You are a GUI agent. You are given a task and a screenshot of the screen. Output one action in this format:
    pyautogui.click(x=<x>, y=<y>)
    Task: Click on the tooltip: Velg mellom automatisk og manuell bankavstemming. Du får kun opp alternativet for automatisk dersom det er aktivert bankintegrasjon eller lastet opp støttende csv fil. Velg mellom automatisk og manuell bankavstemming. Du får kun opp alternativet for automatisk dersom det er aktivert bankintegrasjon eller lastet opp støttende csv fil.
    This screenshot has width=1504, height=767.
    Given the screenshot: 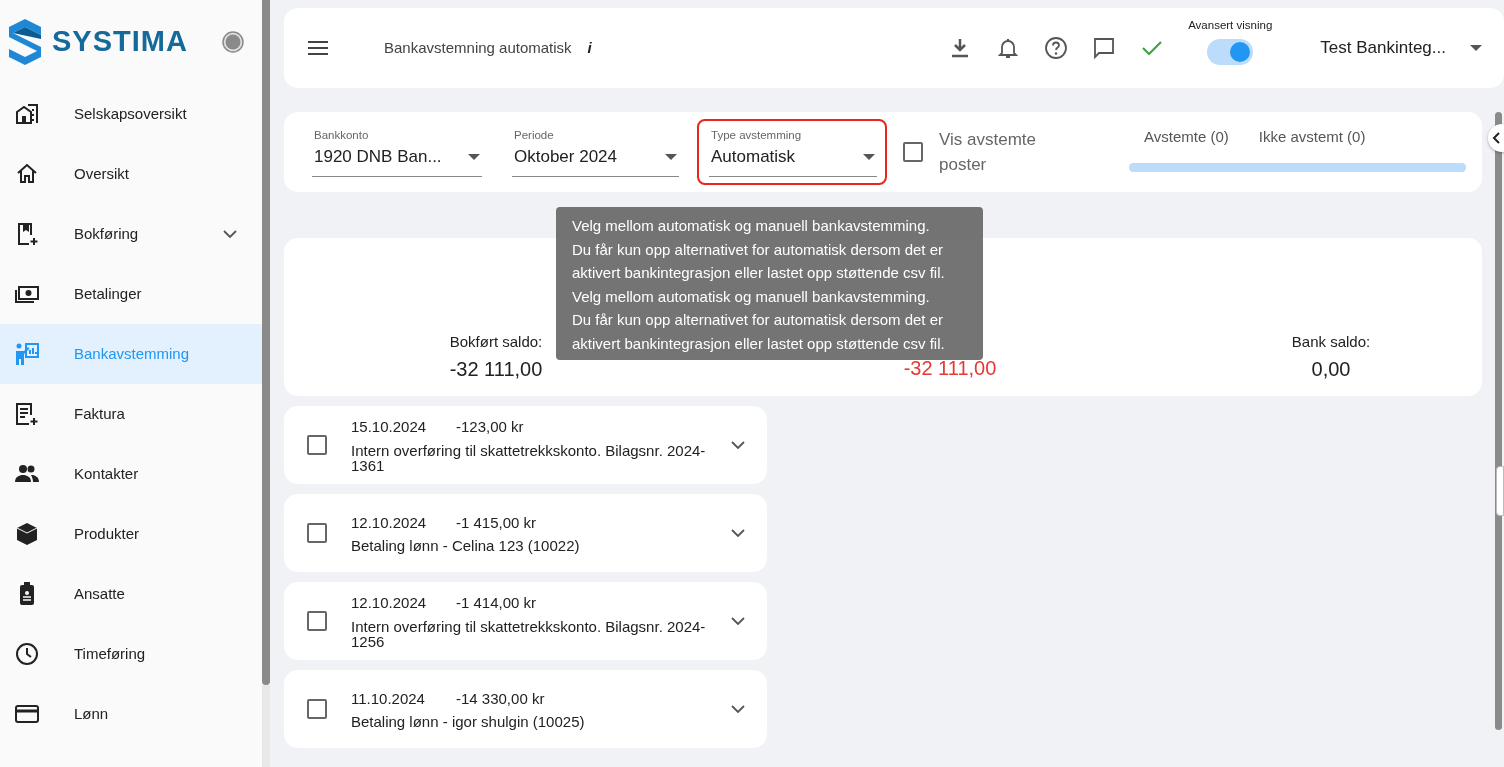 What is the action you would take?
    pyautogui.click(x=769, y=283)
    